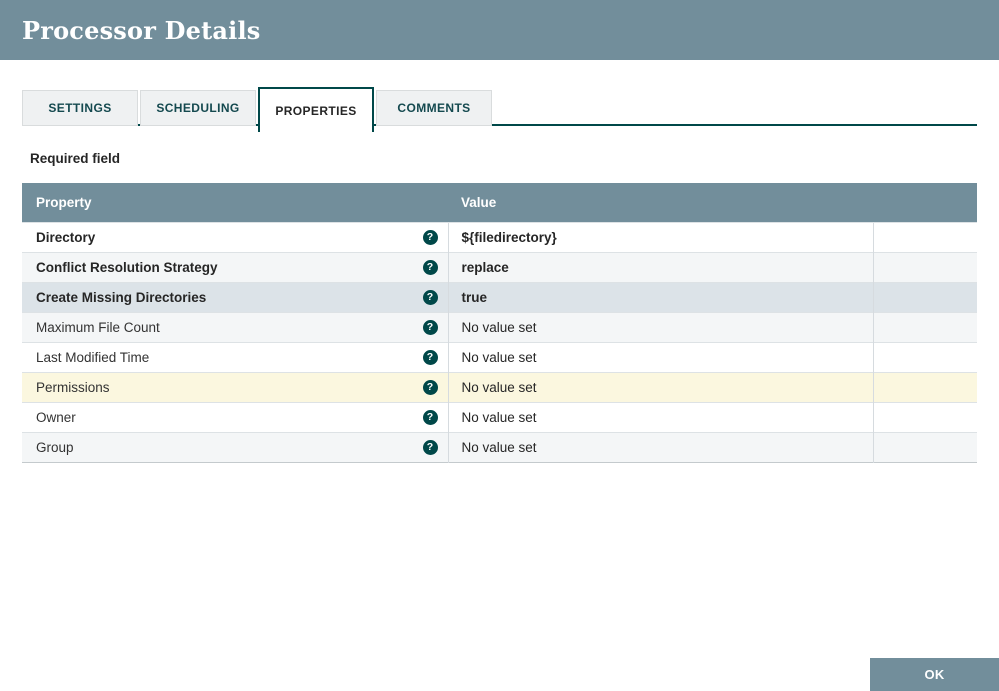  What do you see at coordinates (235, 416) in the screenshot?
I see `property-cell: Owner ?` at bounding box center [235, 416].